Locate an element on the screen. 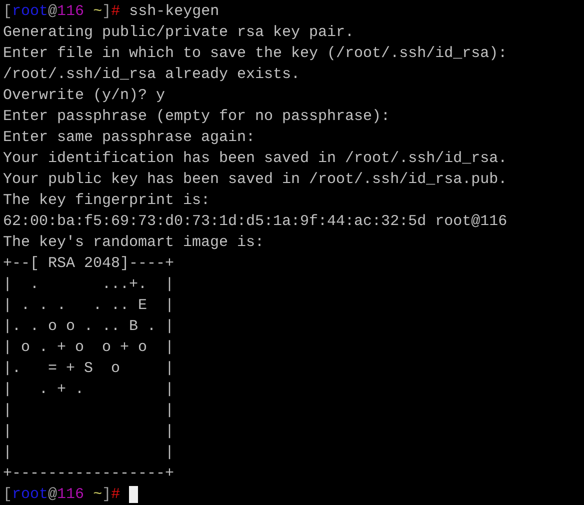  terminal-line: | . . . . .. E | is located at coordinates (89, 306).